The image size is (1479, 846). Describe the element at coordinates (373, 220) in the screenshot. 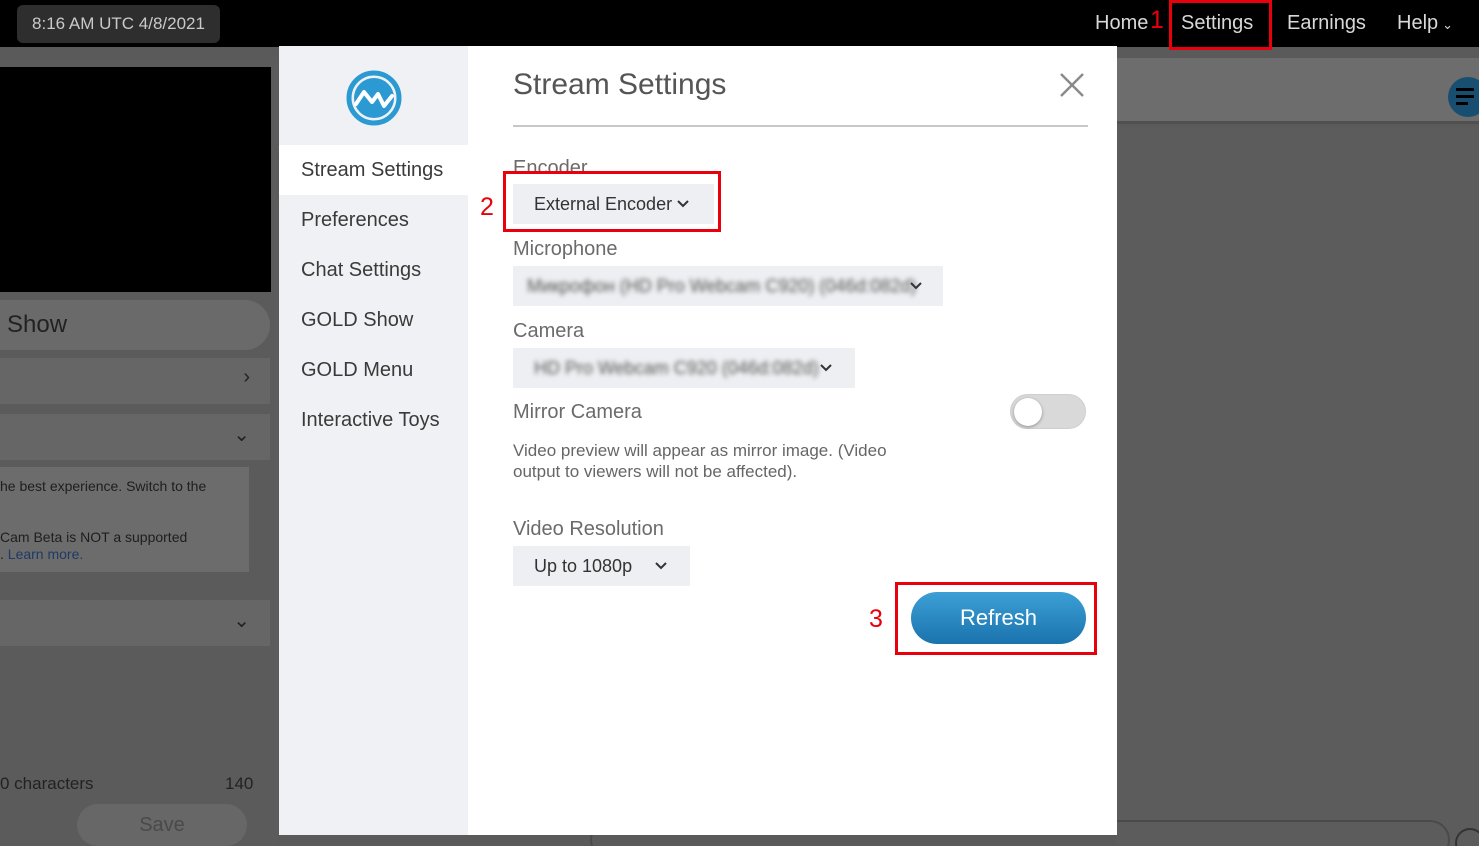

I see `sidebar-item-preferences: Preferences` at that location.